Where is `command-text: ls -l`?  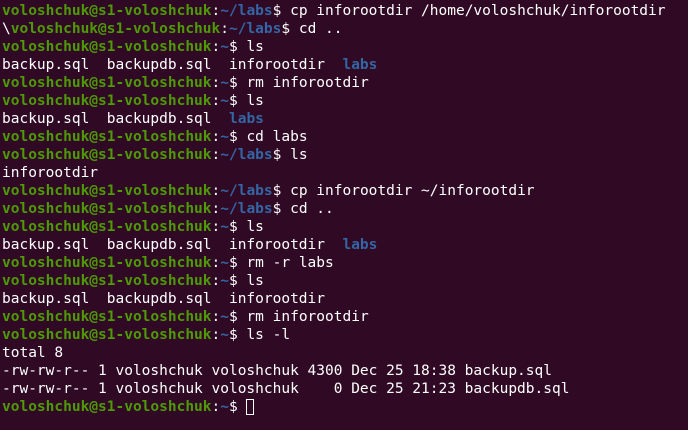 command-text: ls -l is located at coordinates (268, 335).